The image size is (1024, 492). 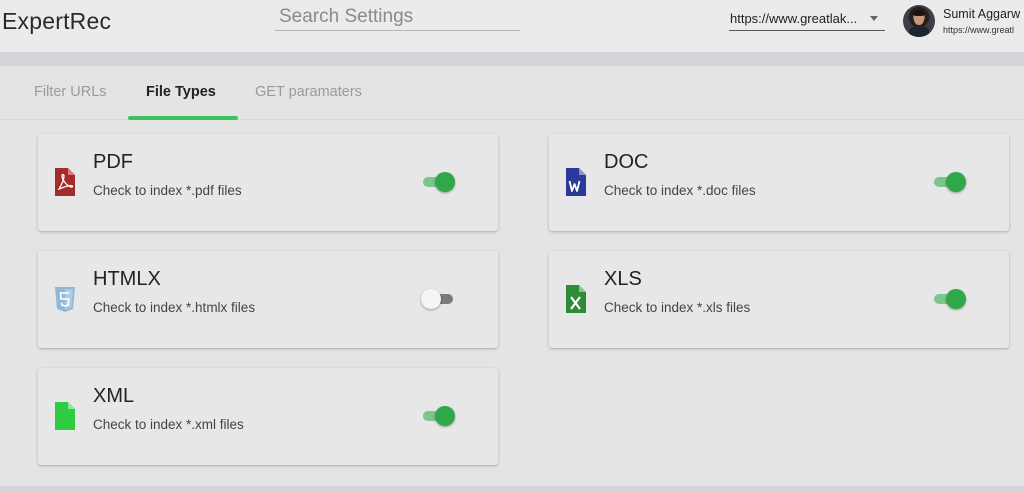 I want to click on user-name: Sumit Aggarw, so click(x=982, y=14).